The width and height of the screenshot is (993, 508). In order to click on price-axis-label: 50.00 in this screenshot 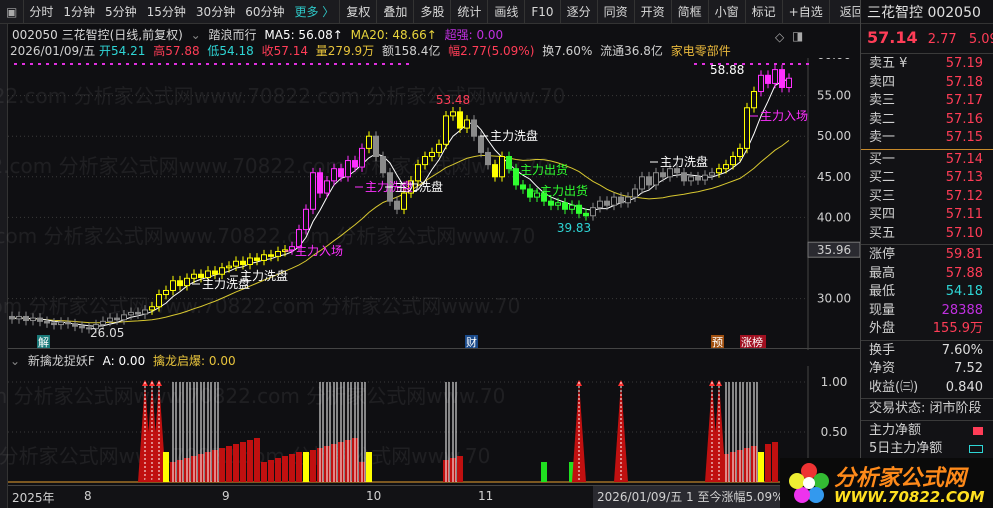, I will do `click(834, 136)`.